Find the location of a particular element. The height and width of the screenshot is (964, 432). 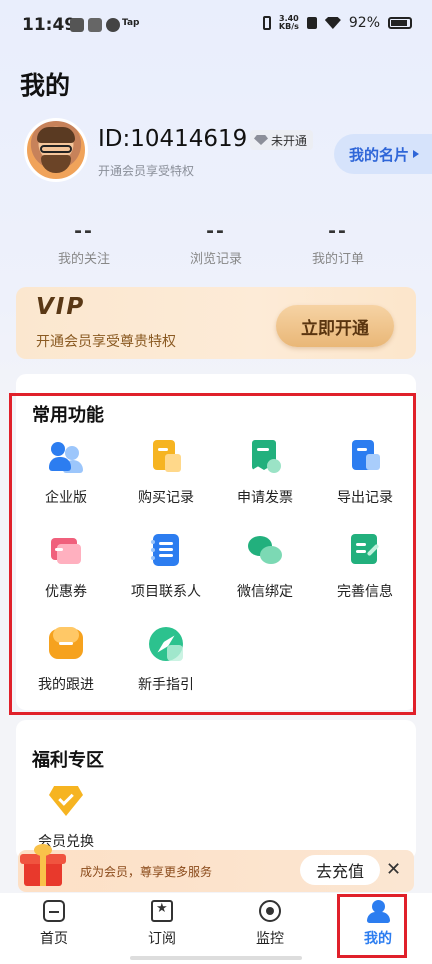

vip-logo: VIP is located at coordinates (61, 307).